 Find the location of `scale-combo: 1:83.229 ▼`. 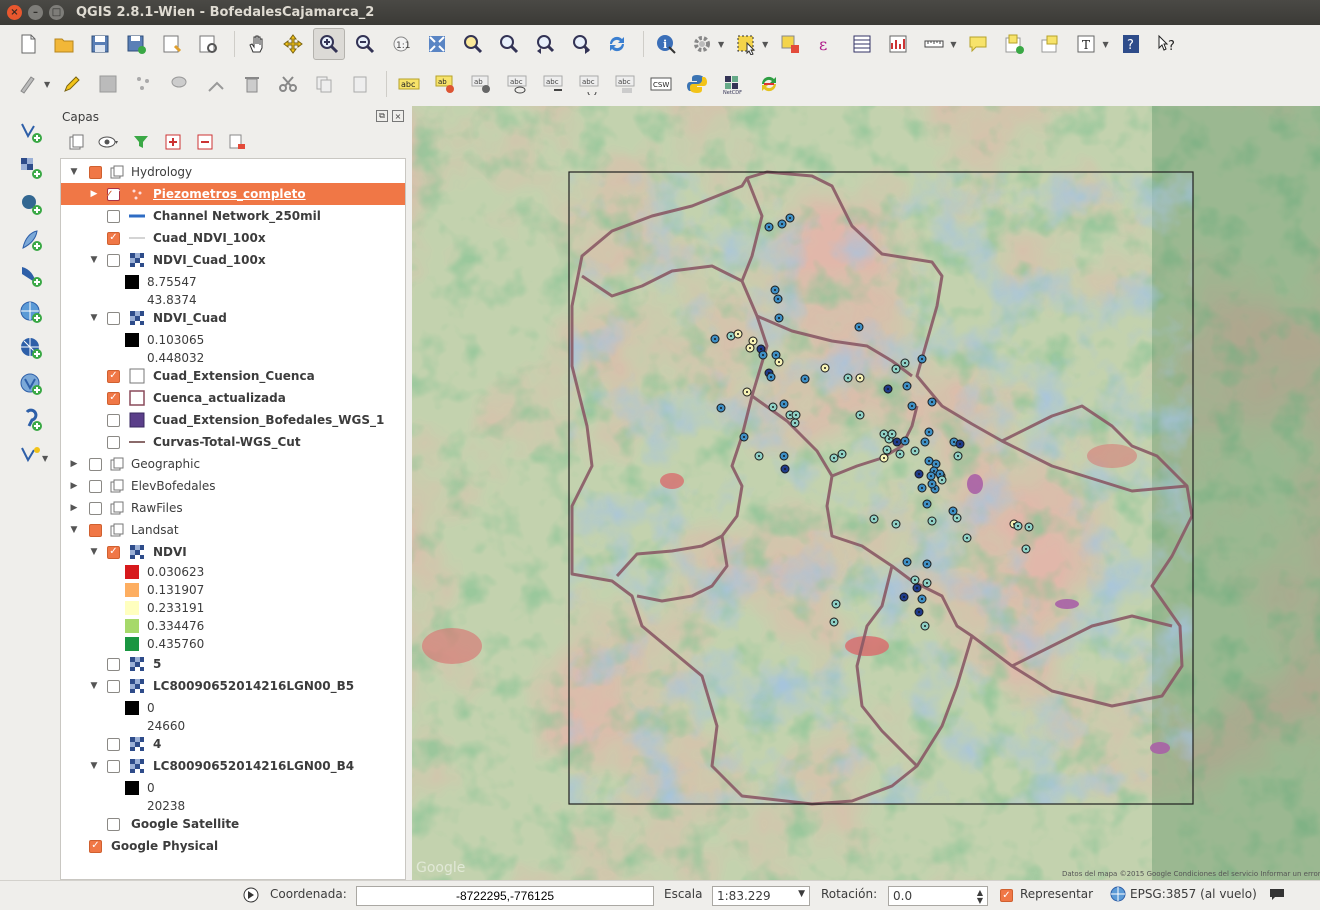

scale-combo: 1:83.229 ▼ is located at coordinates (761, 896).